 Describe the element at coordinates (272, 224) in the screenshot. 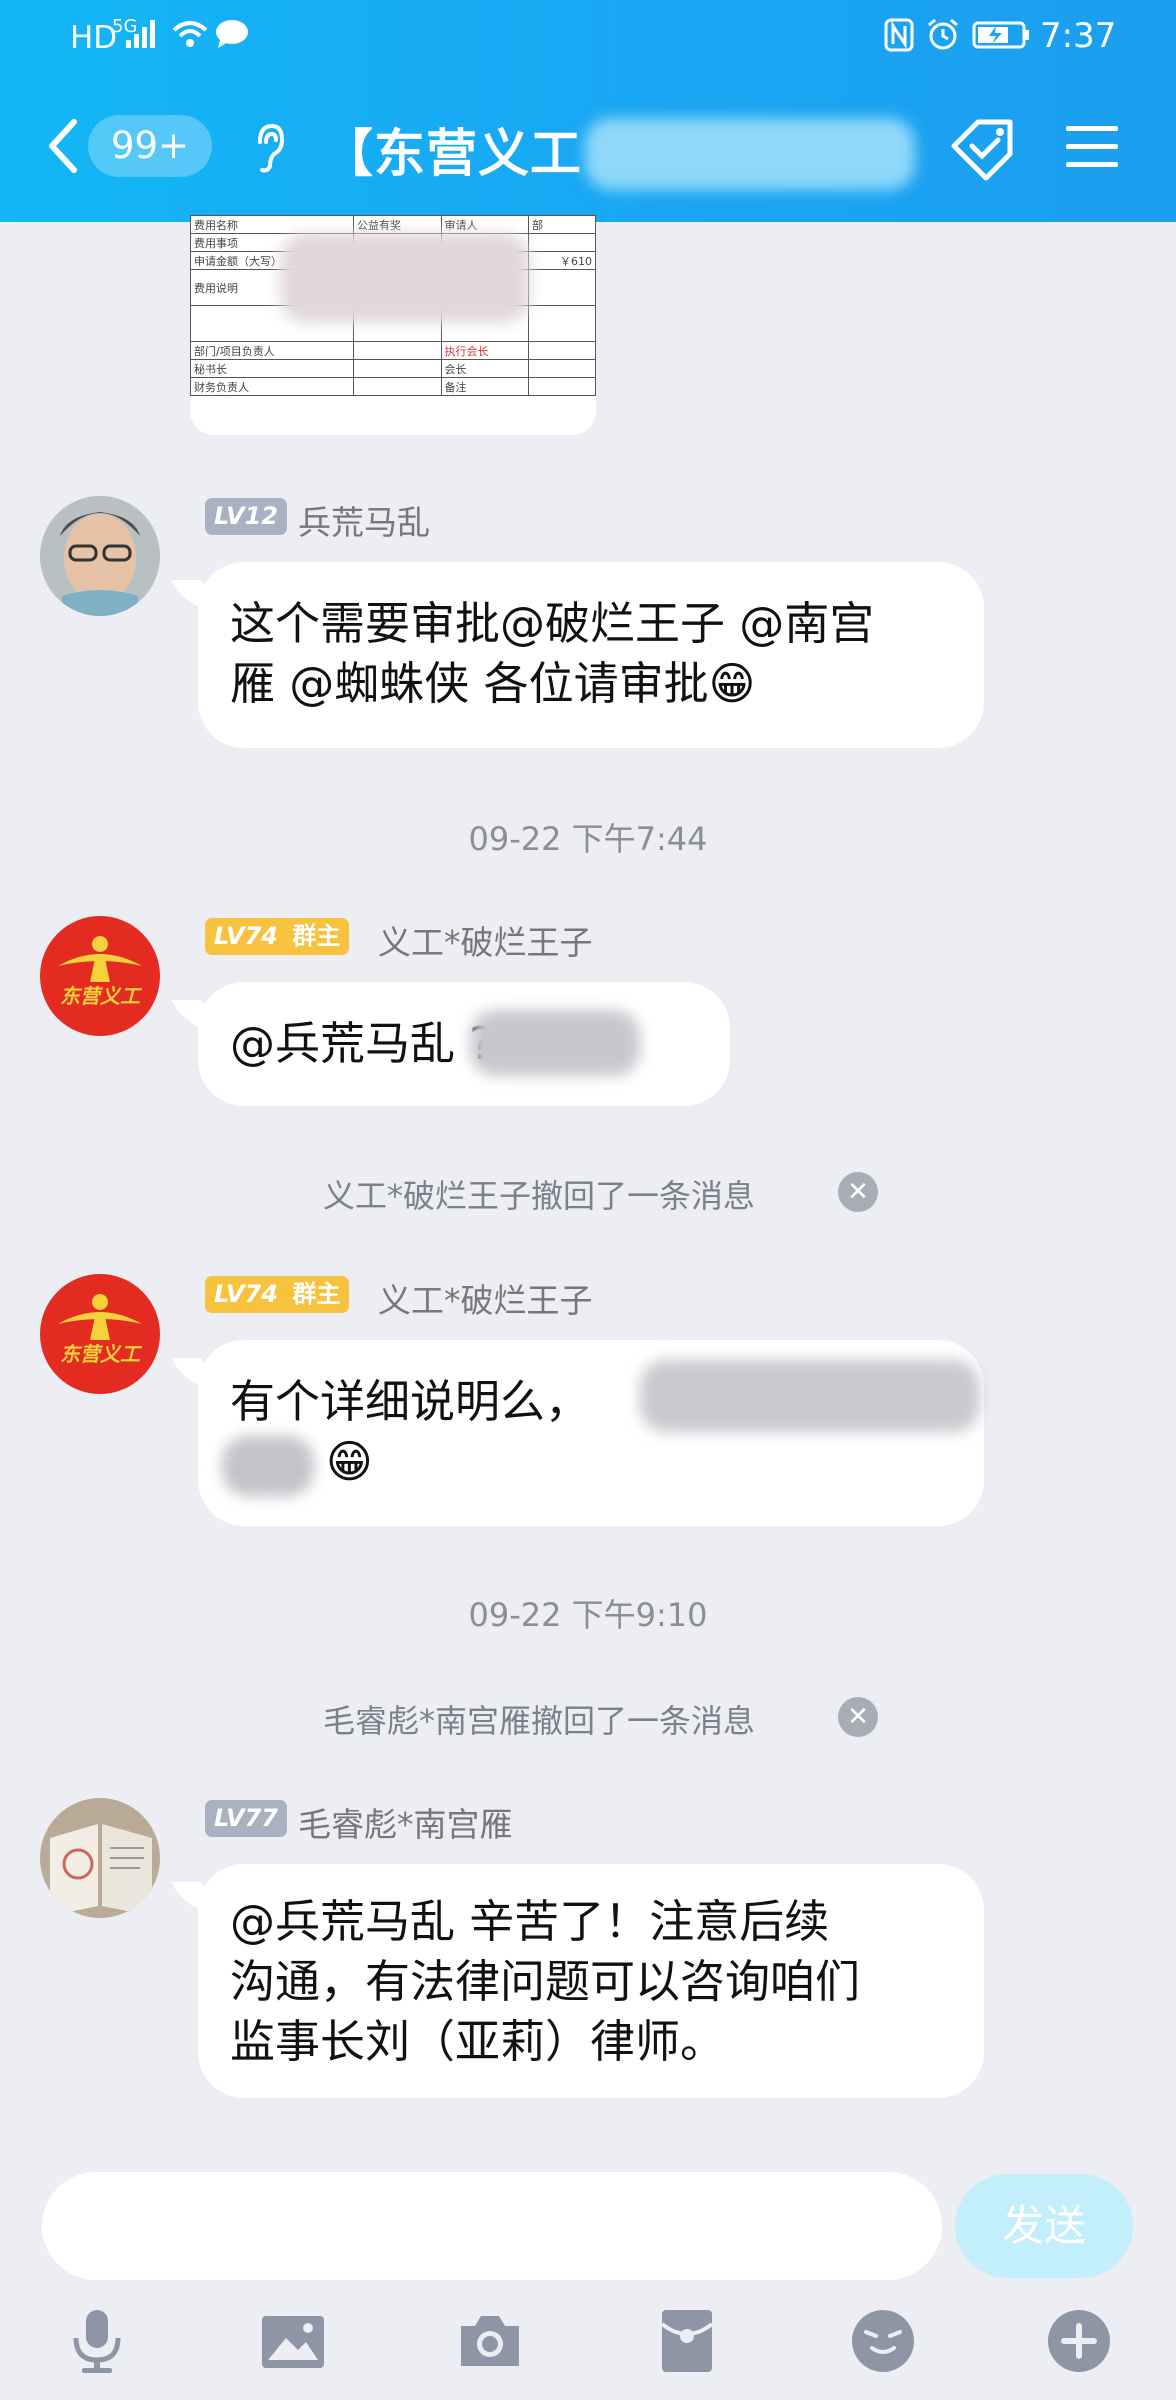

I see `table-cell: 费用名称` at that location.